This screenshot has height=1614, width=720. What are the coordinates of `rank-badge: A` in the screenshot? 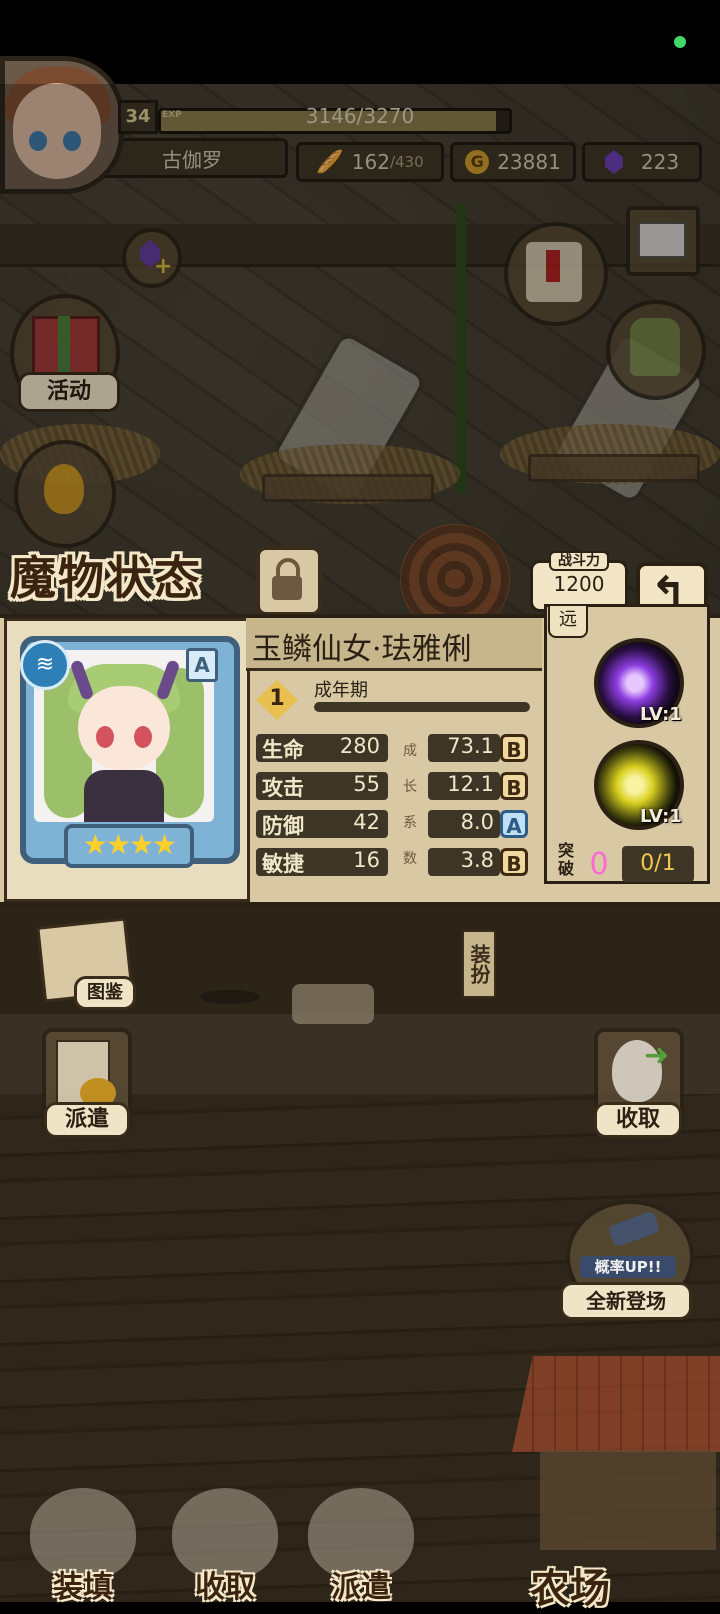 It's located at (202, 665).